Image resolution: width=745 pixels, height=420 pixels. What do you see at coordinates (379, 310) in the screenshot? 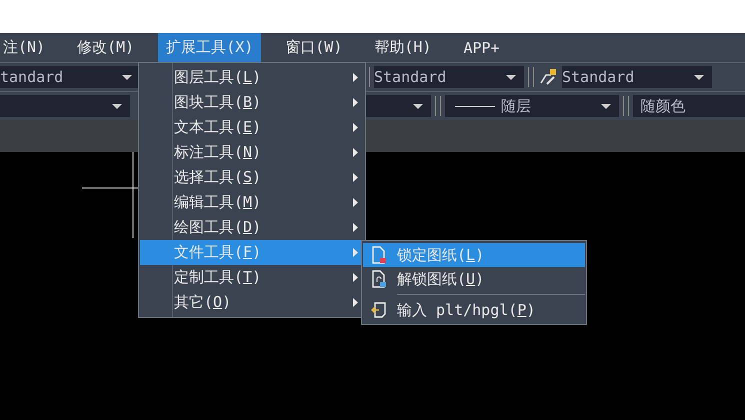
I see `import-file-icon` at bounding box center [379, 310].